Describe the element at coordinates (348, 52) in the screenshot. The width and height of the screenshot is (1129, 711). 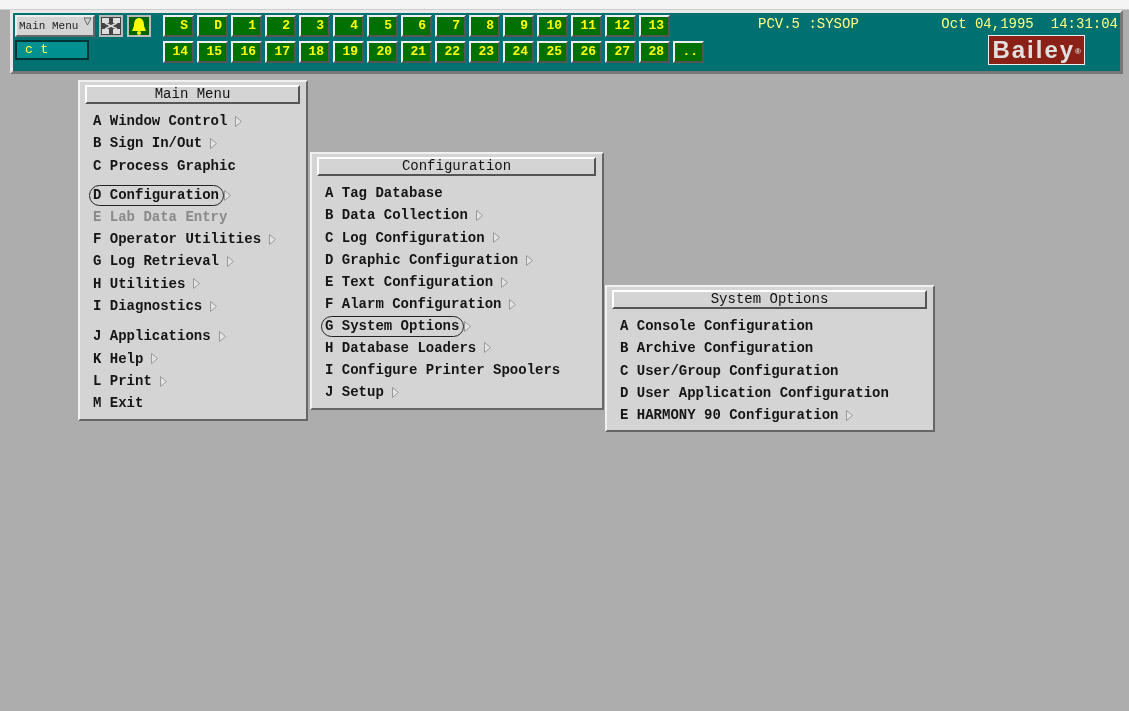
I see `display-button: 19` at that location.